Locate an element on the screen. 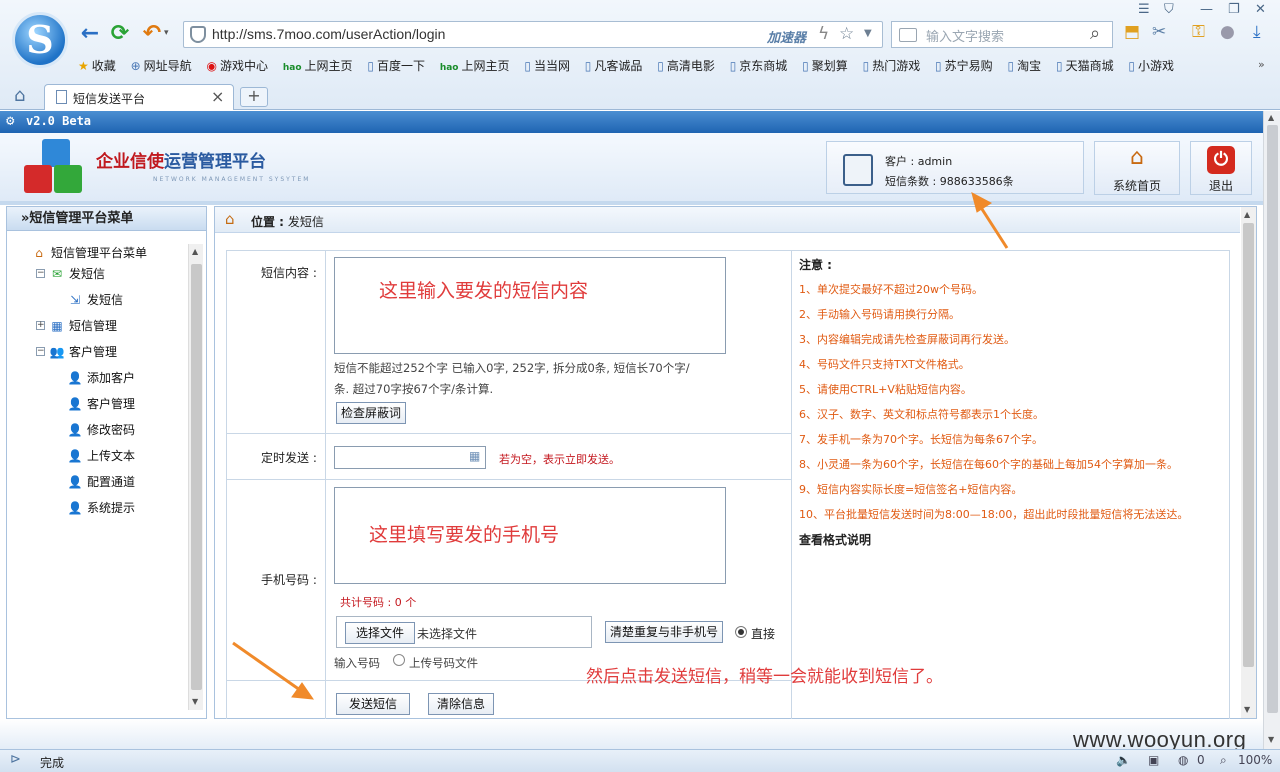  star-icon: ☆ is located at coordinates (846, 34).